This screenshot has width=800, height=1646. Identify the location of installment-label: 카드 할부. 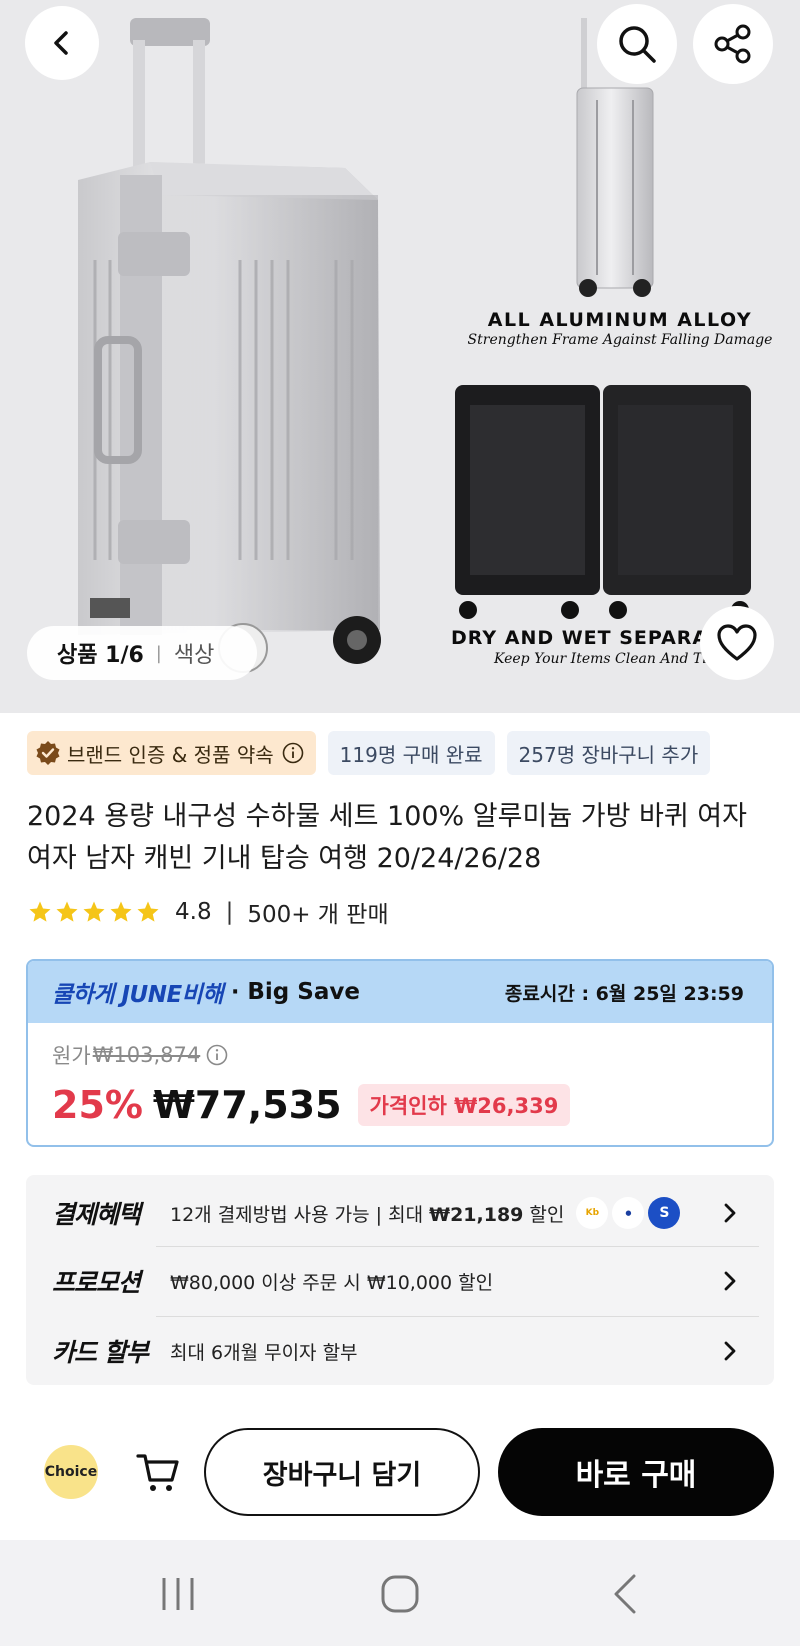
(100, 1352).